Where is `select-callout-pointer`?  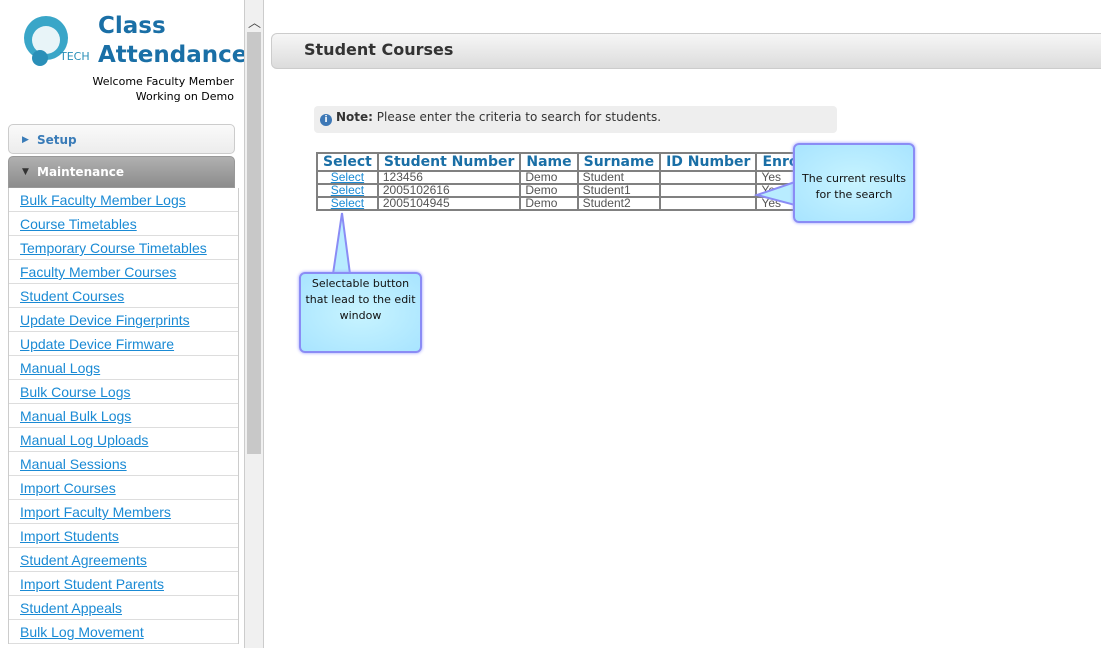 select-callout-pointer is located at coordinates (341, 243).